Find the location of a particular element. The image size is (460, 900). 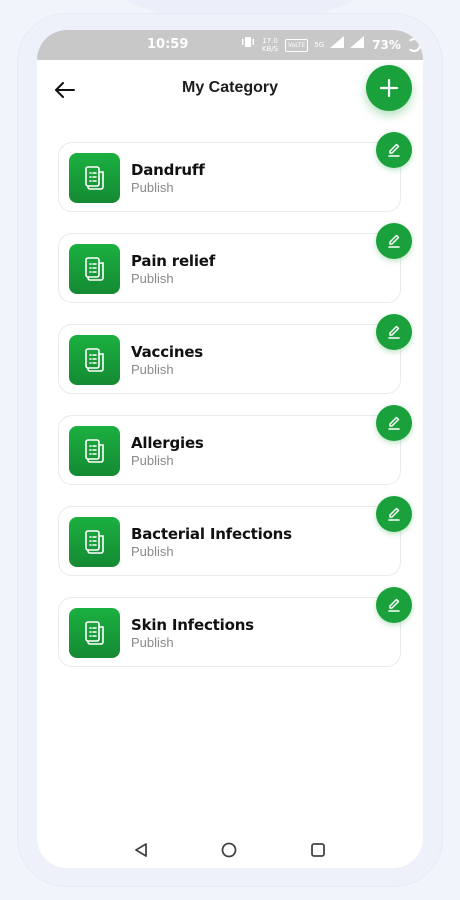

volte-badge: VoLTE is located at coordinates (297, 45).